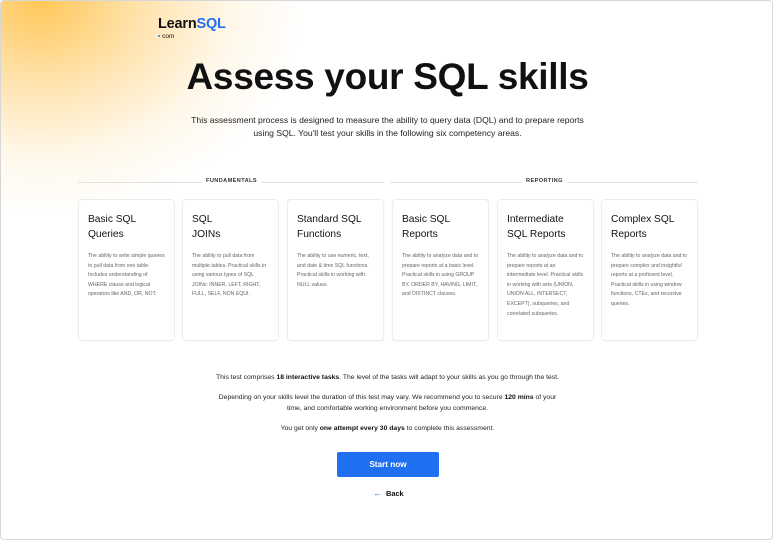 The height and width of the screenshot is (540, 773). What do you see at coordinates (536, 227) in the screenshot?
I see `card-title: Intermediate SQL Reports` at bounding box center [536, 227].